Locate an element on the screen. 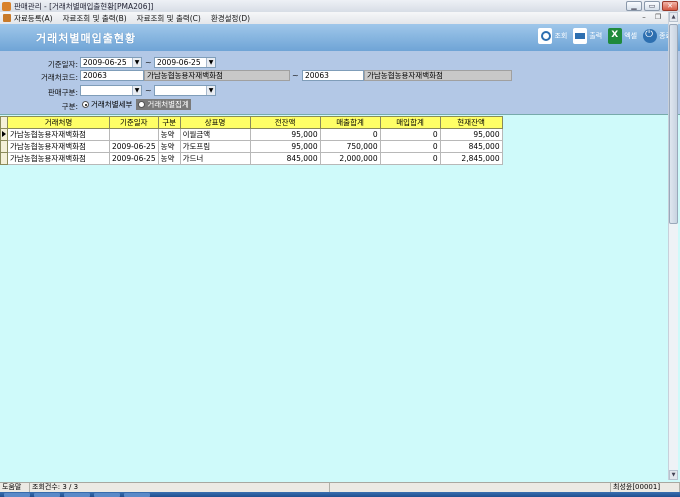 Image resolution: width=680 pixels, height=497 pixels. radio-summary-label: 거래처별집계 is located at coordinates (168, 104).